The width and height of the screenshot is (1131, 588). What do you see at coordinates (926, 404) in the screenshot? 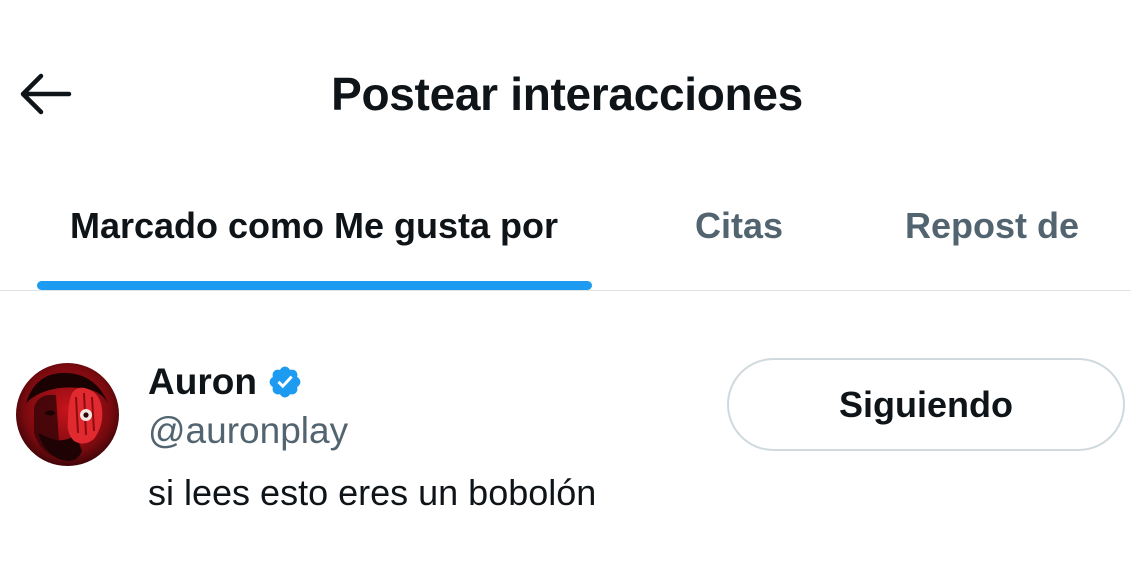
I see `following-button: Siguiendo` at bounding box center [926, 404].